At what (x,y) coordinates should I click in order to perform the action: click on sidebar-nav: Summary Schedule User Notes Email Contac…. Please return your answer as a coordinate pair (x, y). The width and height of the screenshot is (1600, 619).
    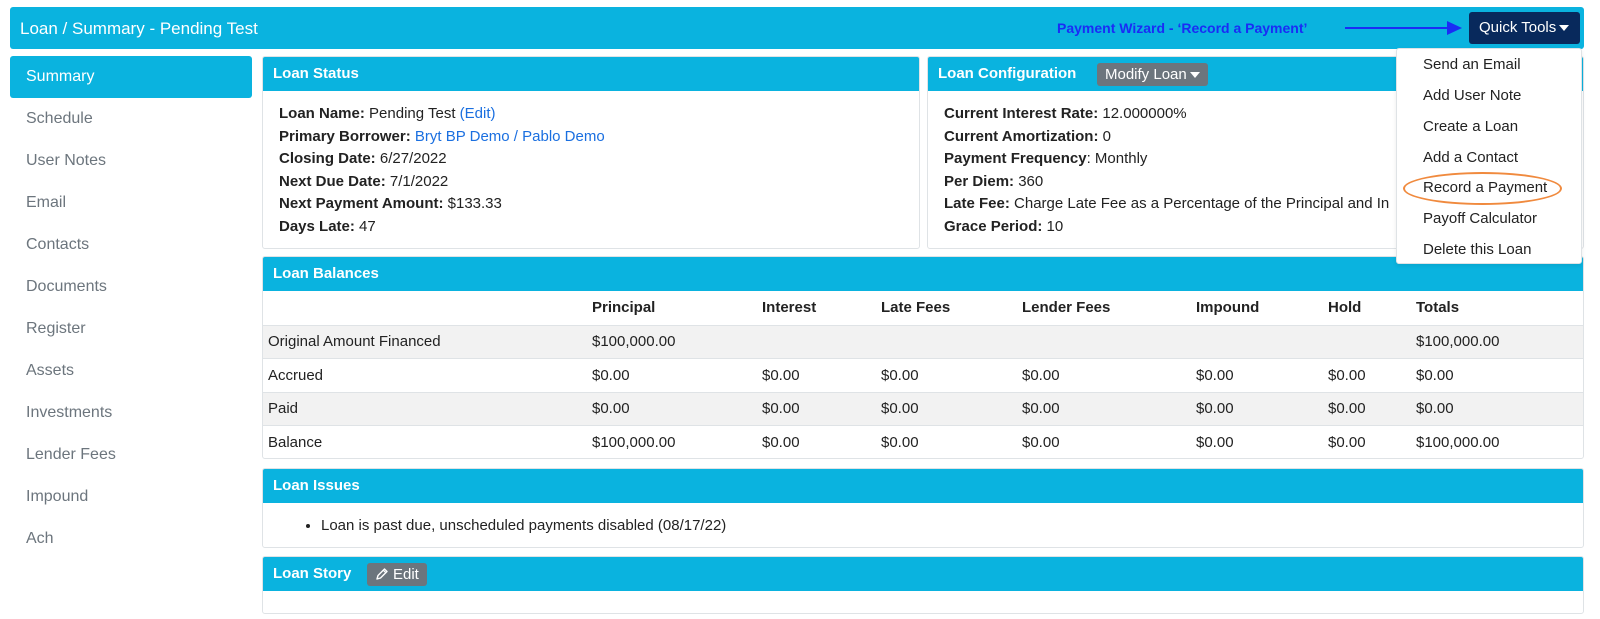
    Looking at the image, I should click on (131, 308).